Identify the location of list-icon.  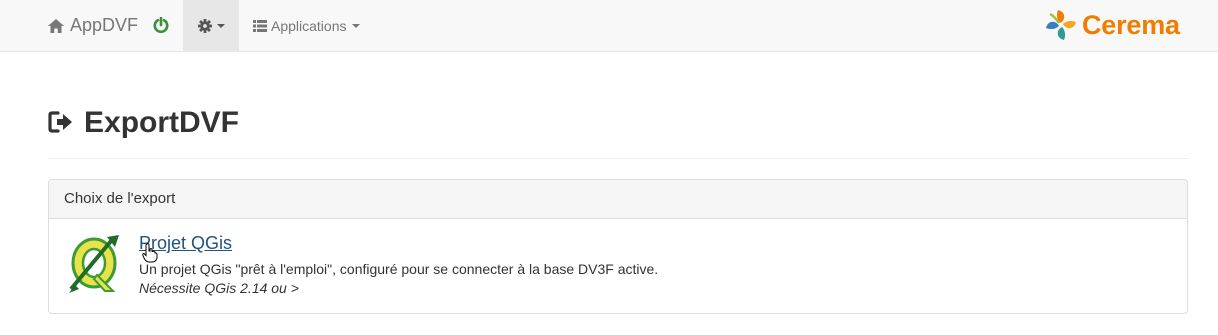
(260, 25).